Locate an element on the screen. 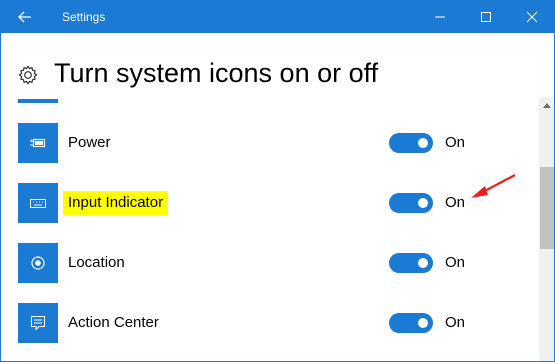  scroll-up-button is located at coordinates (546, 105).